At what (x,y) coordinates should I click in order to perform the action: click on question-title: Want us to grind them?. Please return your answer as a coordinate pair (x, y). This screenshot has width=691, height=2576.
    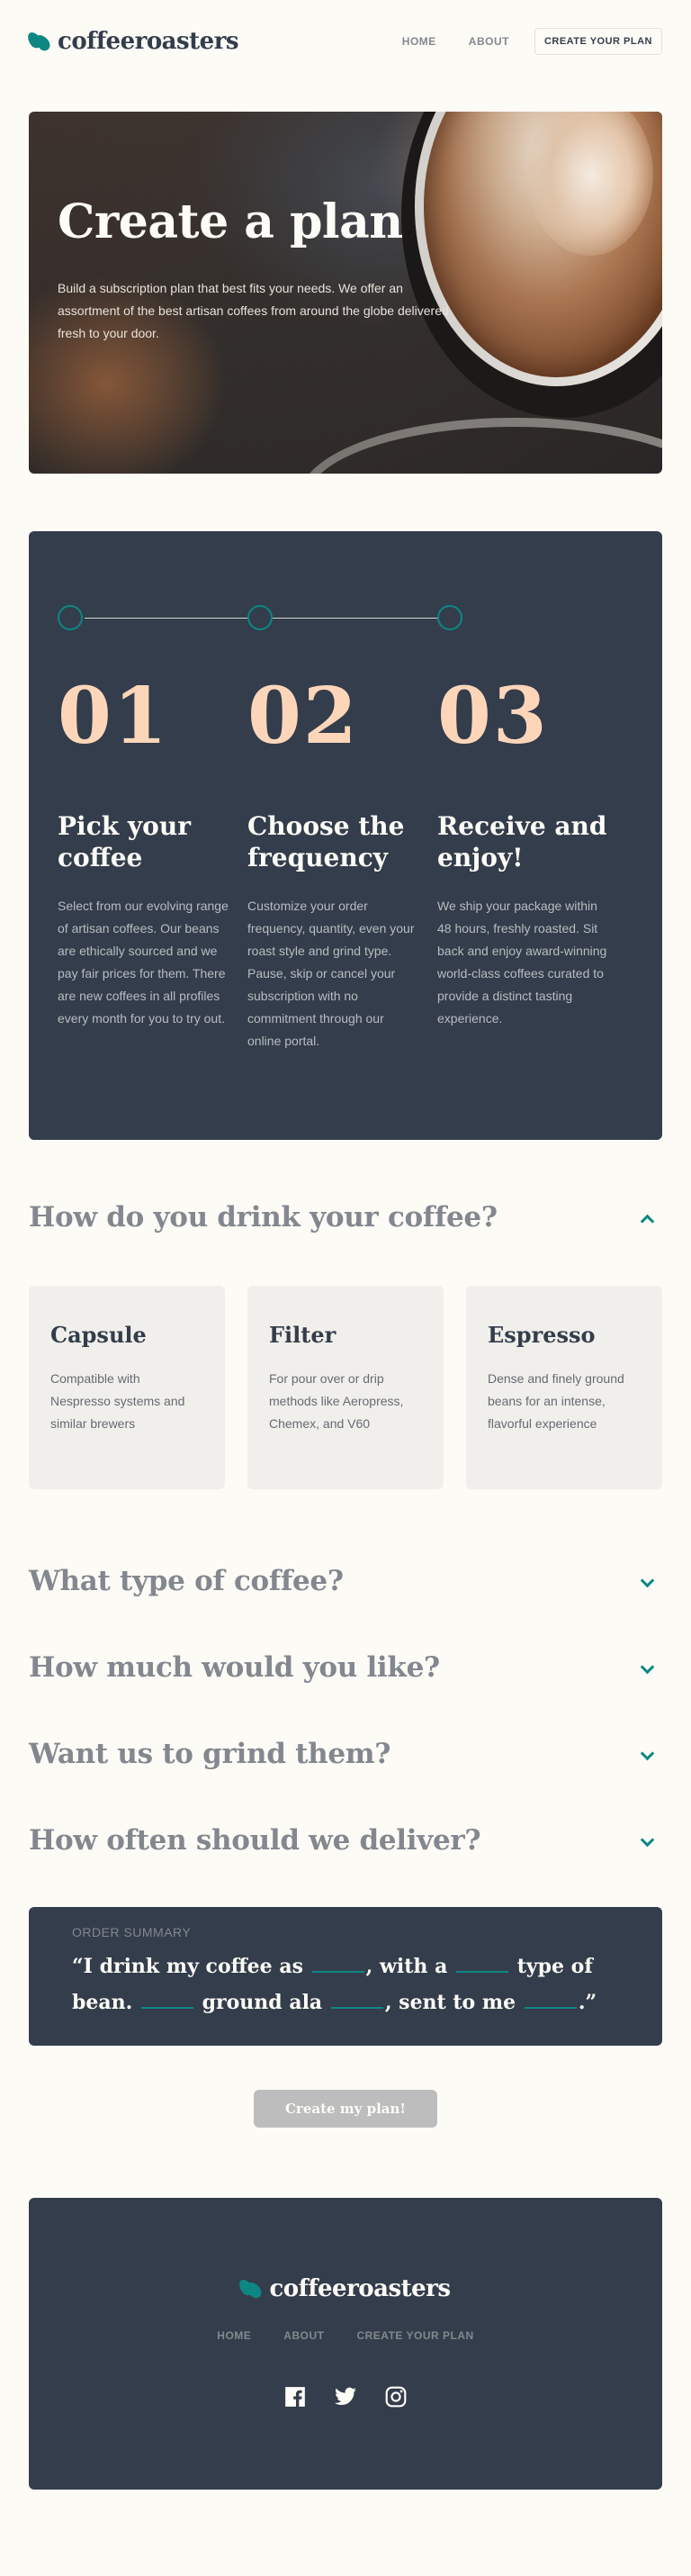
    Looking at the image, I should click on (210, 1754).